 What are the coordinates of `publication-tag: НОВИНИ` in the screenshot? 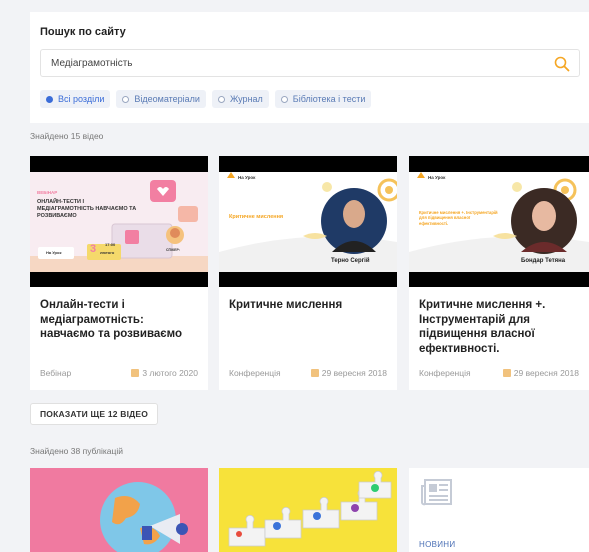 It's located at (437, 544).